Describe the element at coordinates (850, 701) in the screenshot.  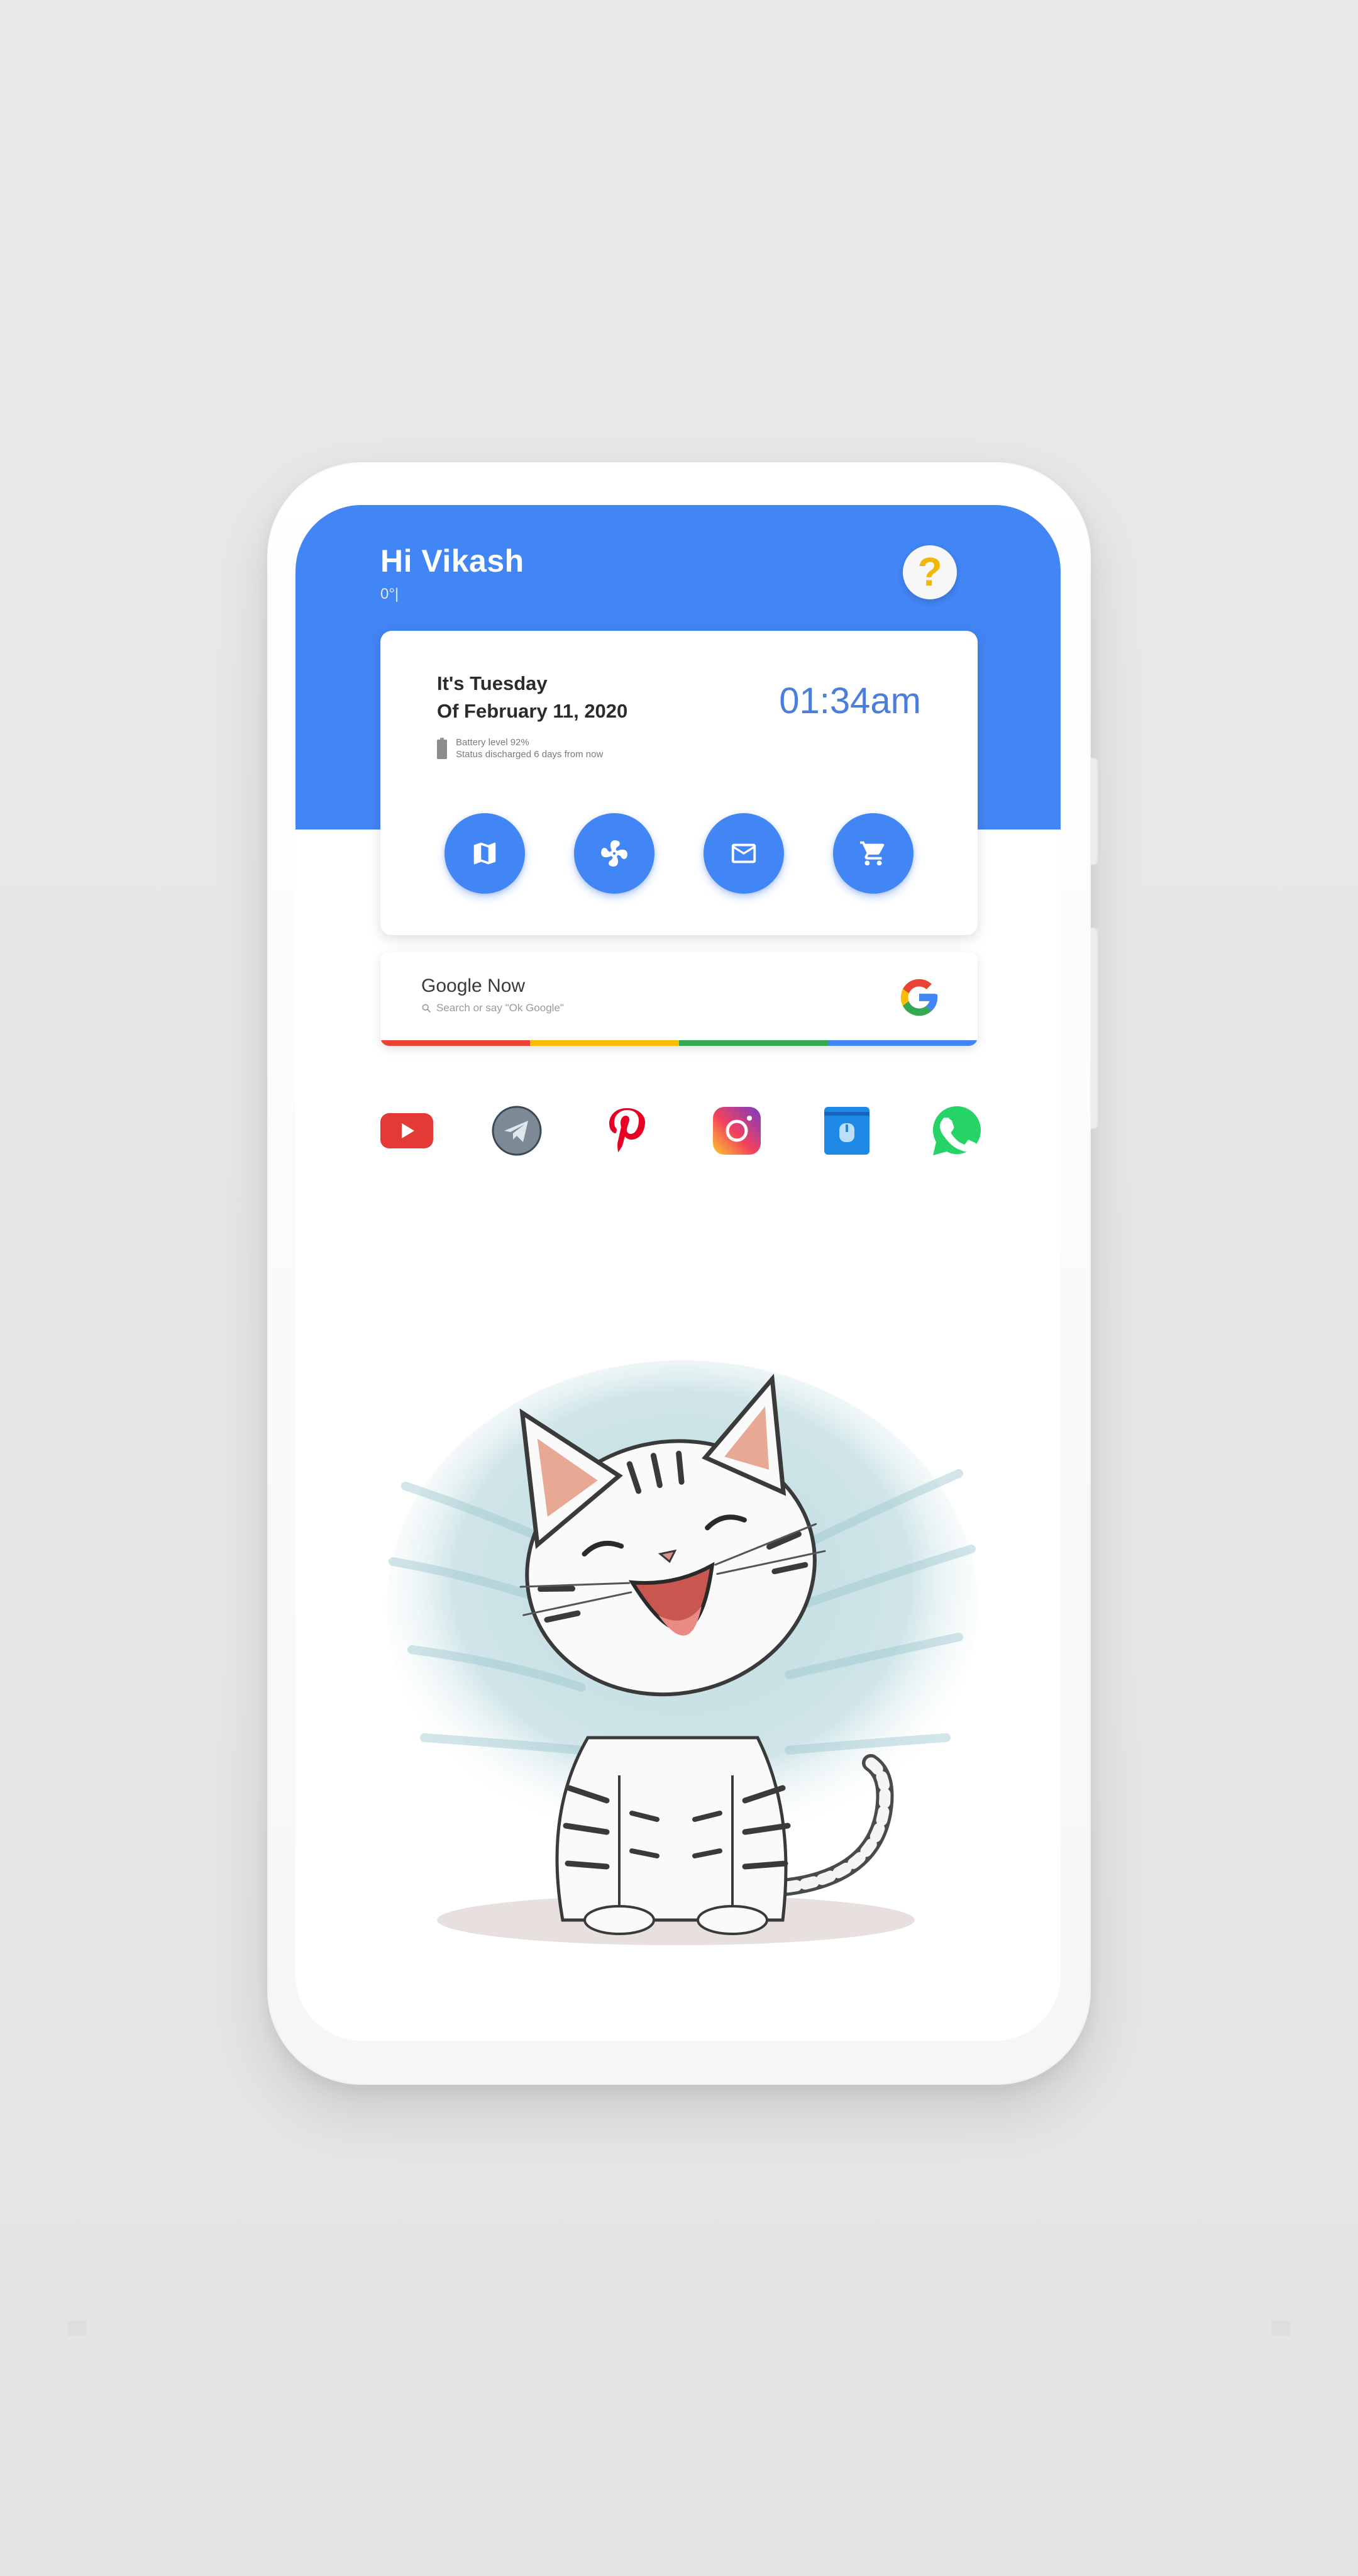
I see `clock-time: 01:34am` at that location.